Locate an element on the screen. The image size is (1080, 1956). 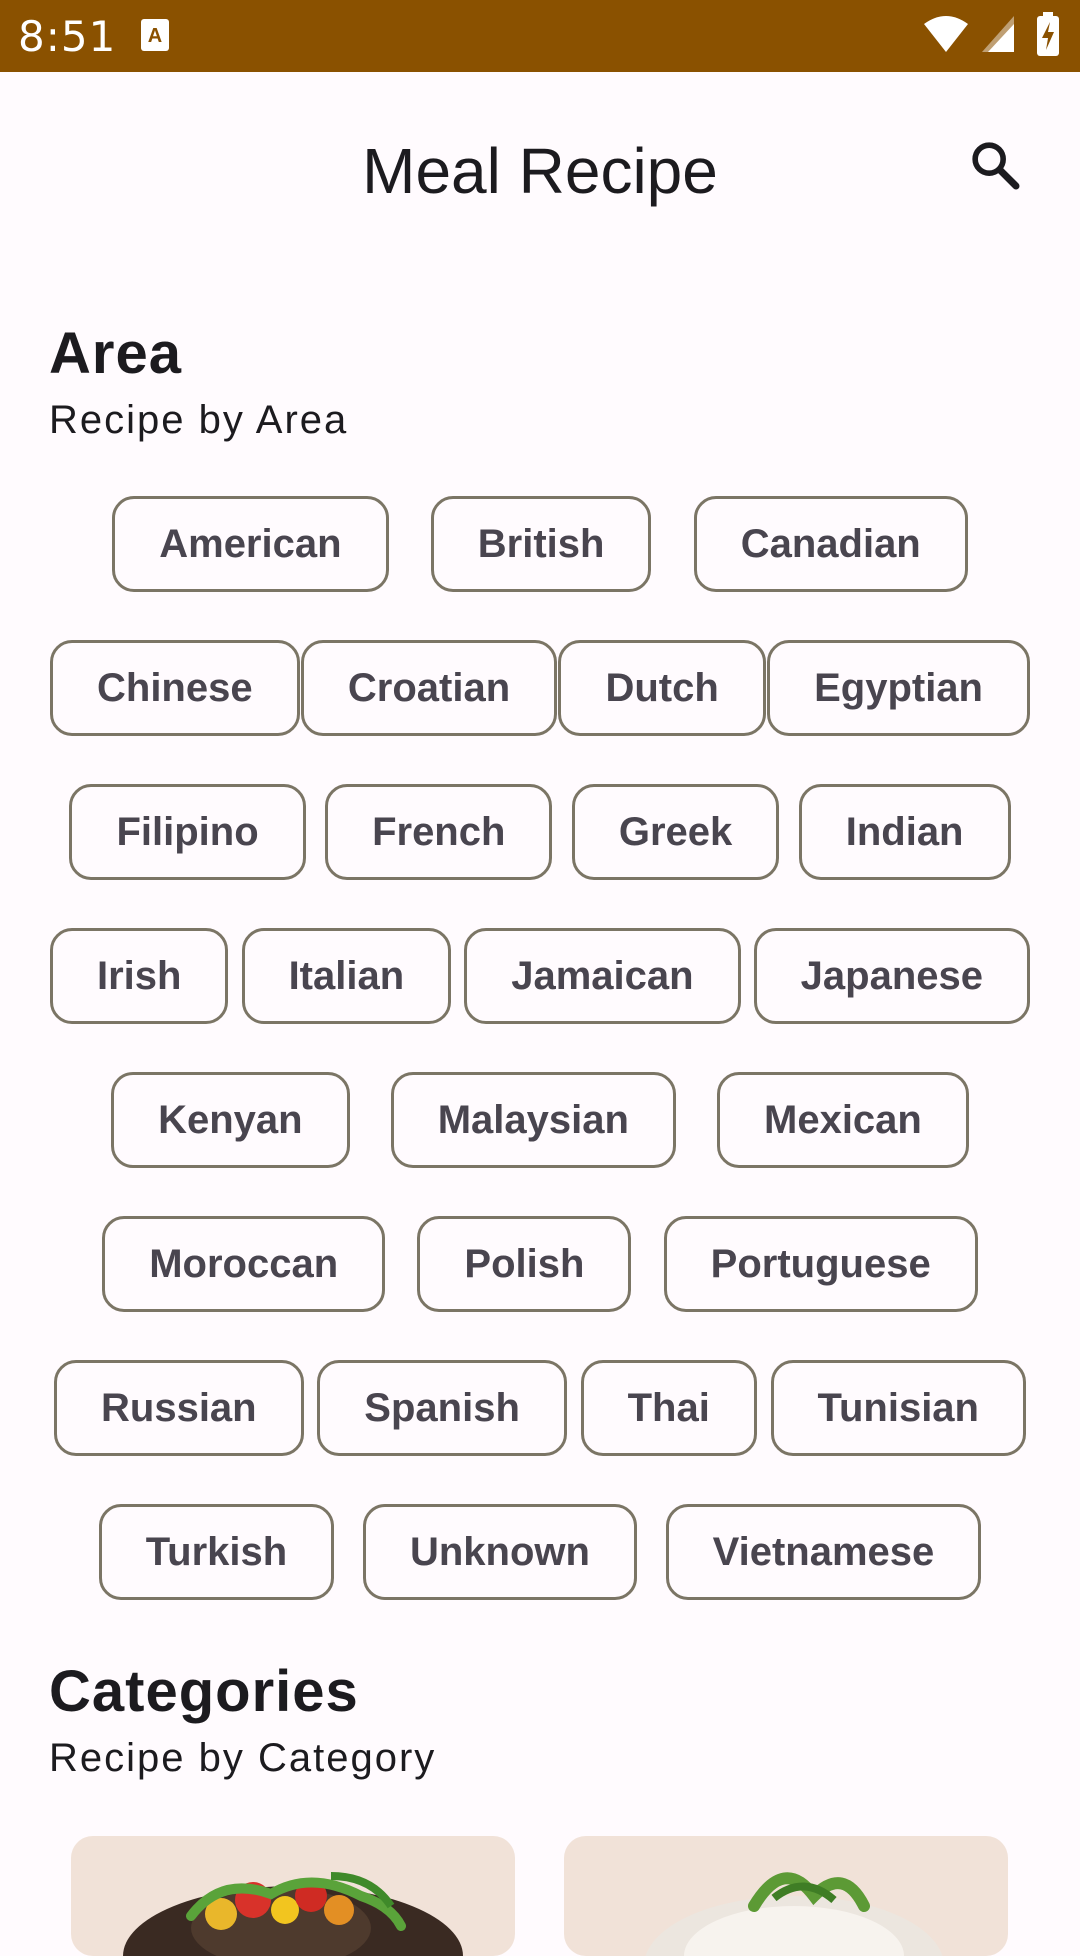
area-chip-unknown: Unknown is located at coordinates (499, 1552).